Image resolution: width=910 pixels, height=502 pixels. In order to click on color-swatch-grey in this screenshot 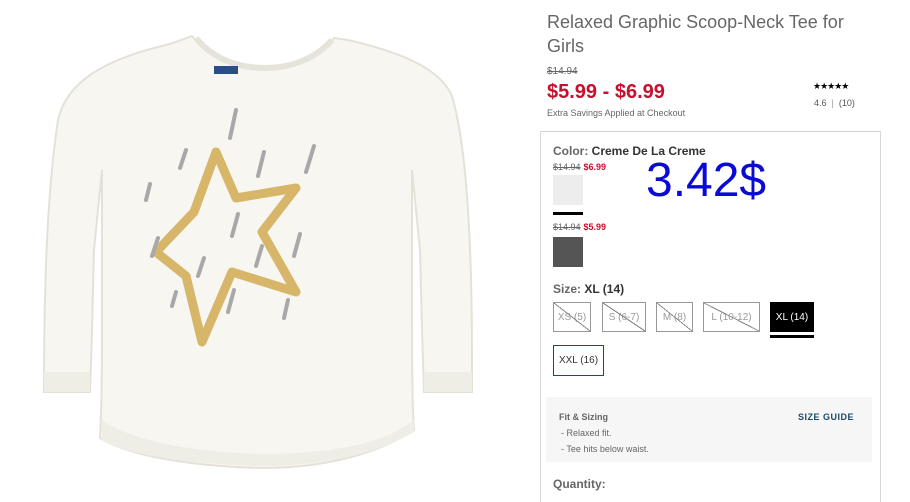, I will do `click(568, 252)`.